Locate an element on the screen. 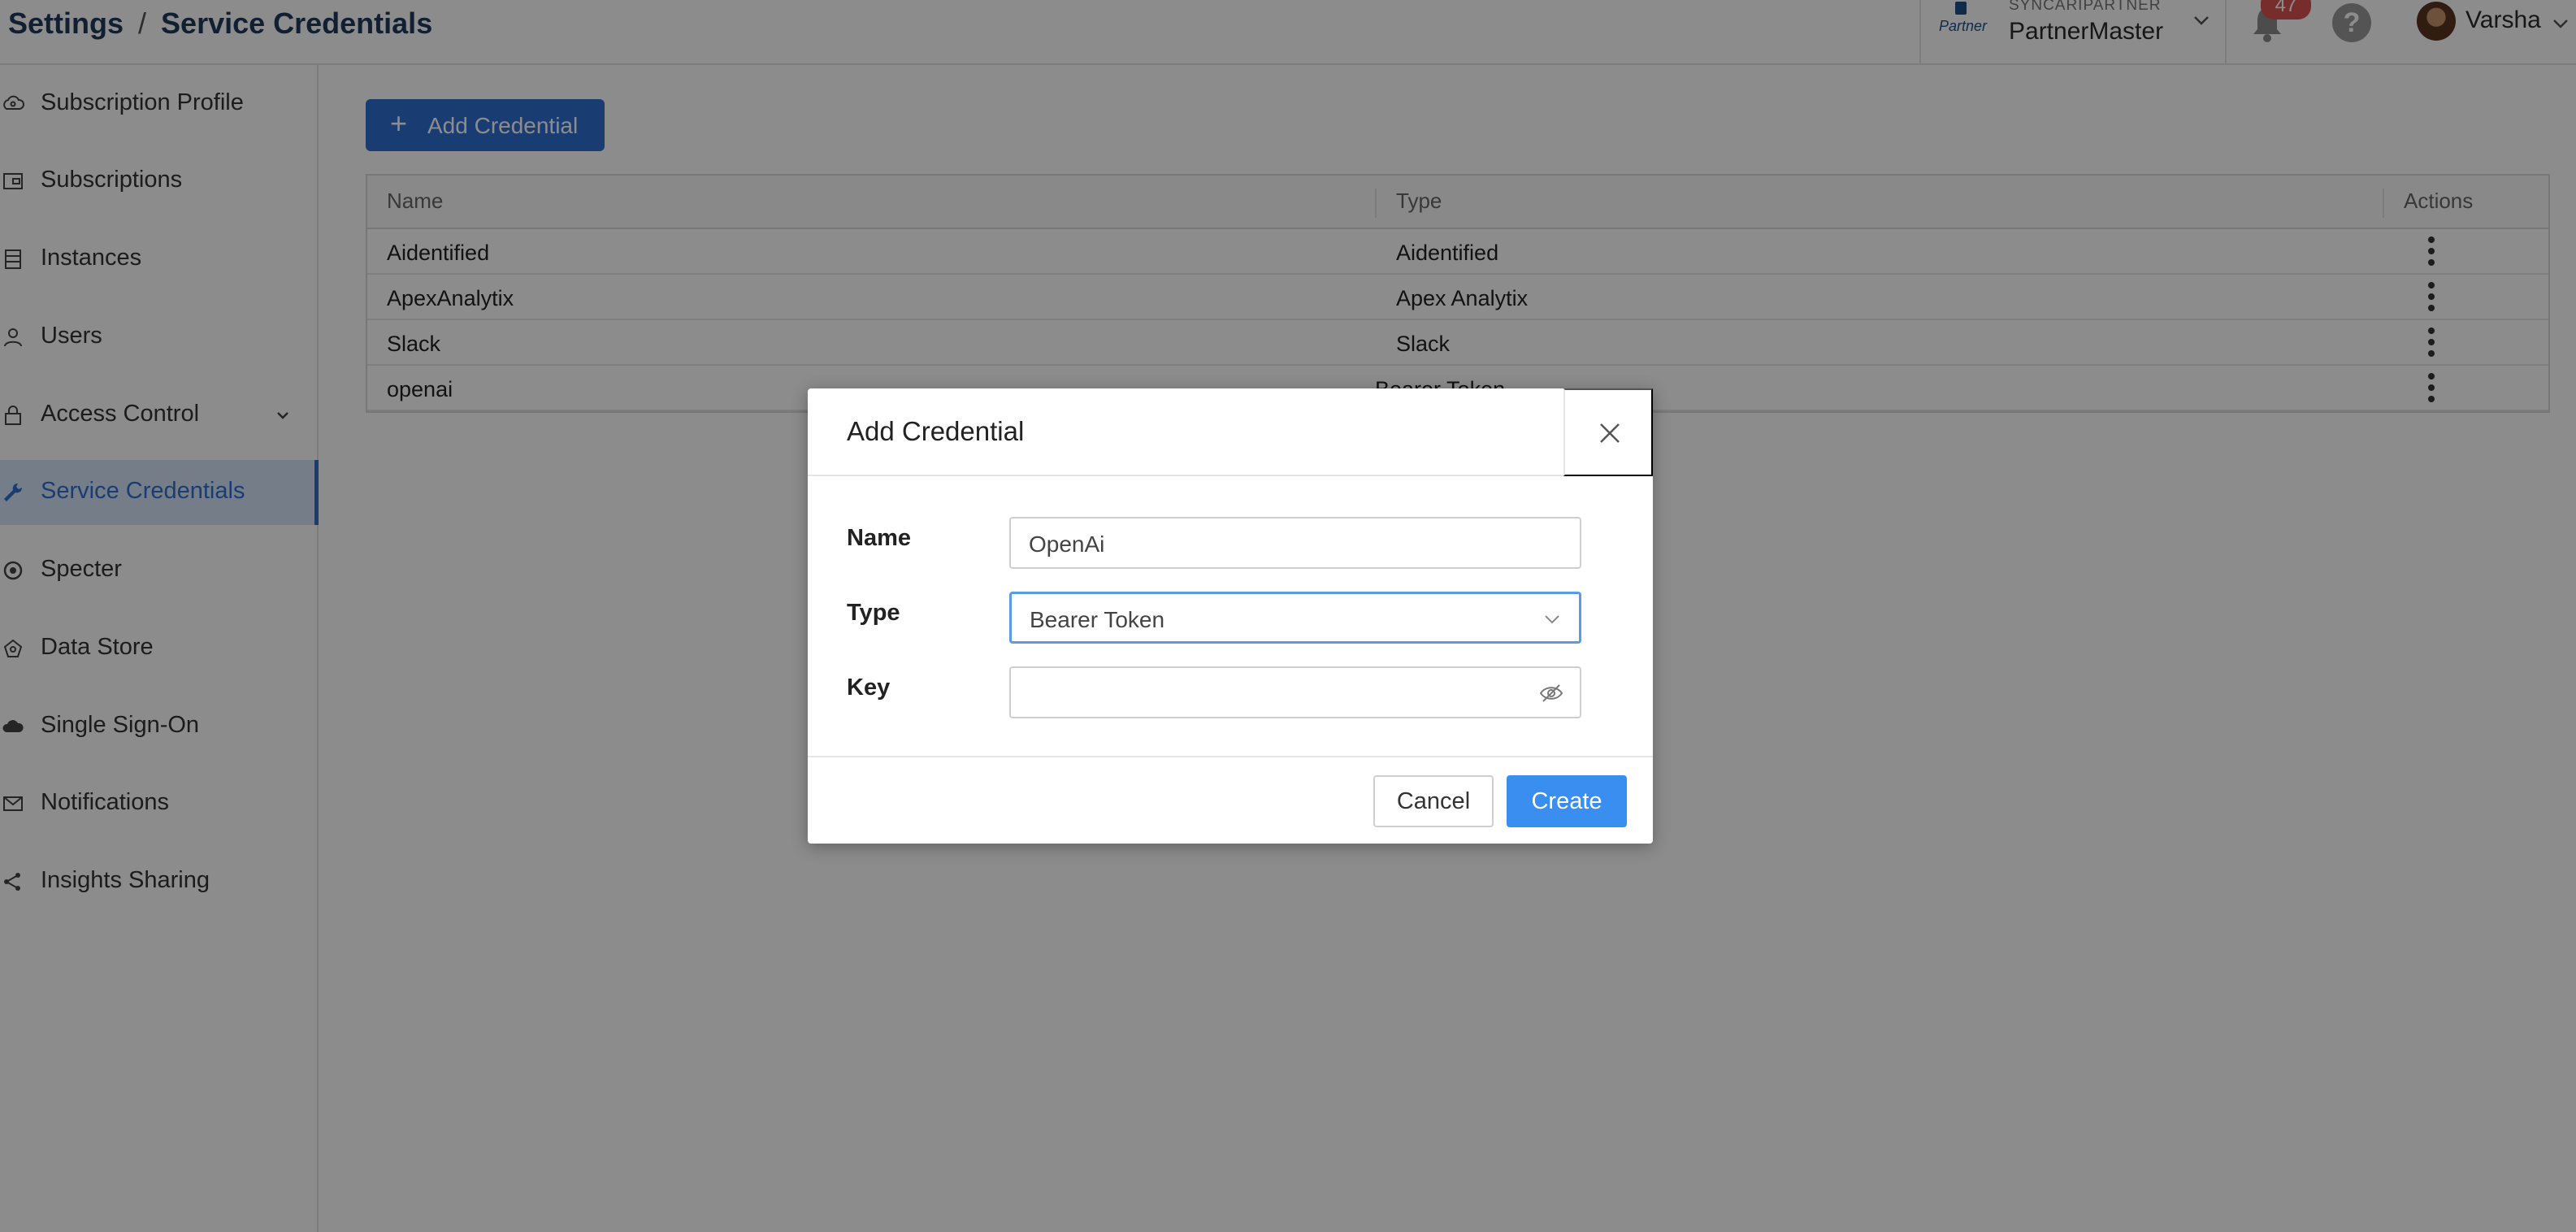  name-field-label: Name is located at coordinates (879, 538).